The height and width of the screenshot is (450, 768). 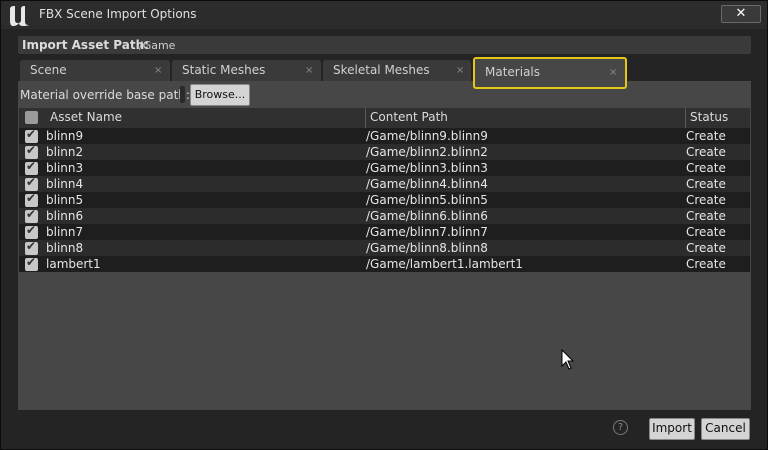 I want to click on content-path-cell: /Game/blinn3.blinn3, so click(x=427, y=168).